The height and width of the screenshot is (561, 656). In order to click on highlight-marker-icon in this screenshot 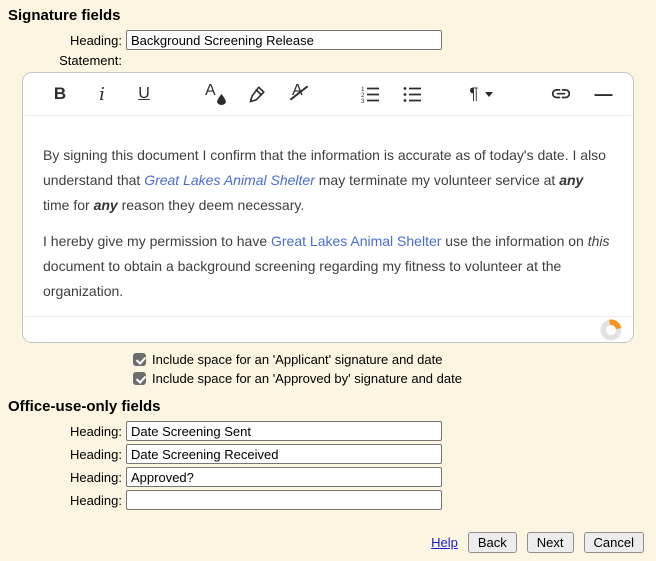, I will do `click(257, 94)`.